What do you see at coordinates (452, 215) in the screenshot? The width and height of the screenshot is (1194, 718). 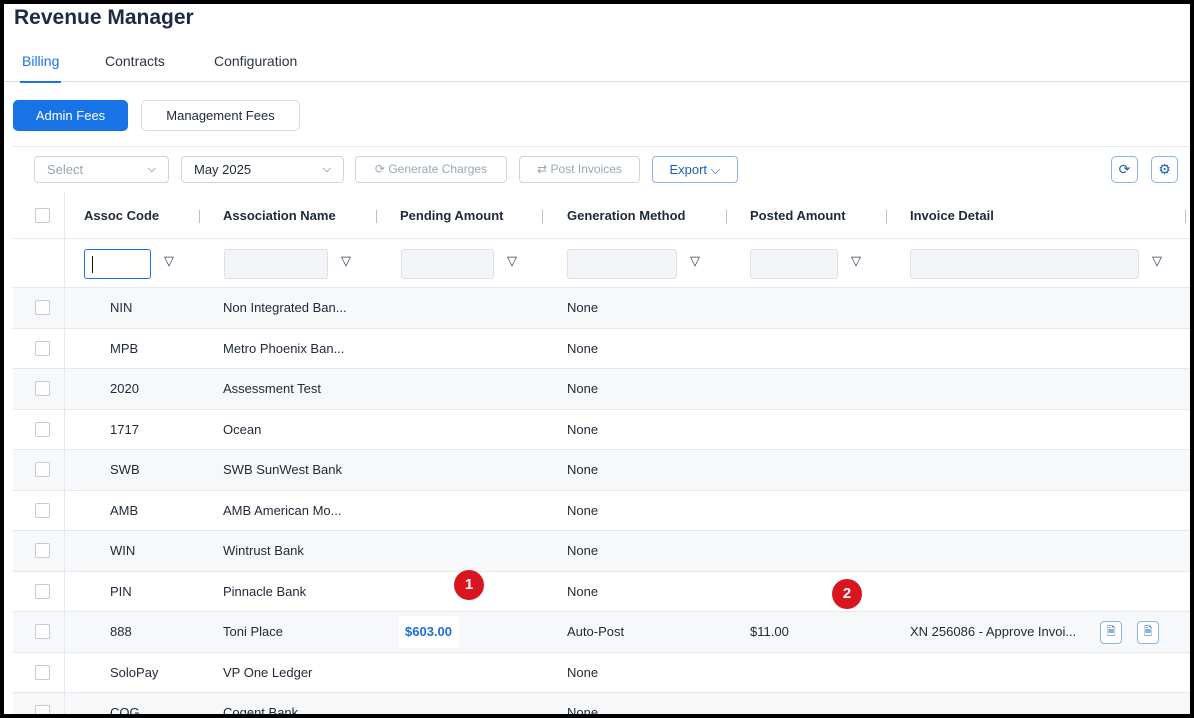 I see `column-header-pending-amount: Pending Amount` at bounding box center [452, 215].